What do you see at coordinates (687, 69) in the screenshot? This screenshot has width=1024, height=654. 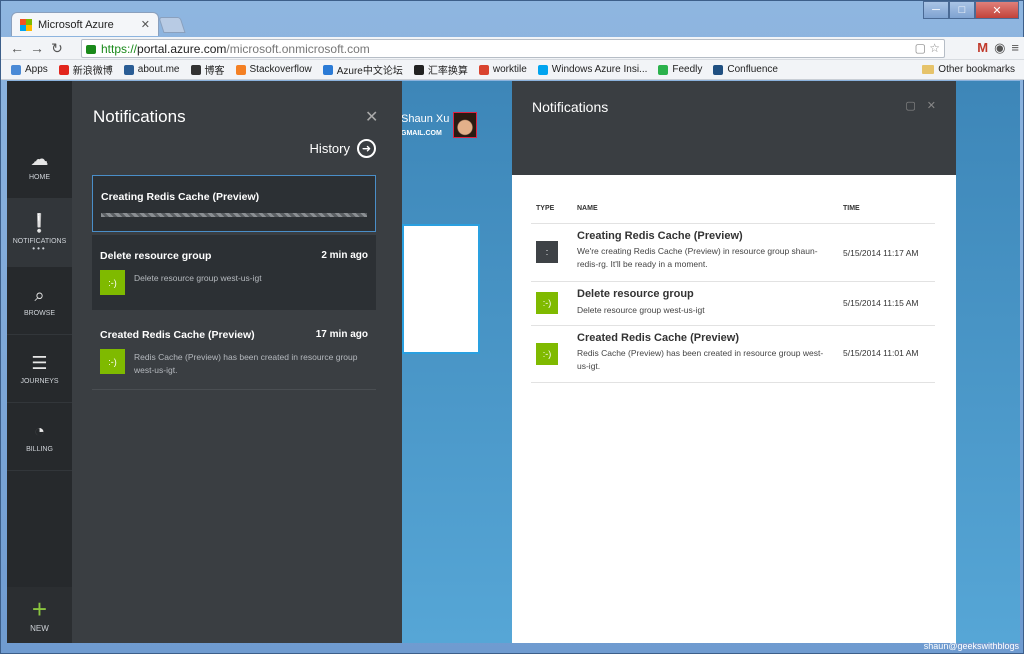 I see `bookmark-label: Feedly` at bounding box center [687, 69].